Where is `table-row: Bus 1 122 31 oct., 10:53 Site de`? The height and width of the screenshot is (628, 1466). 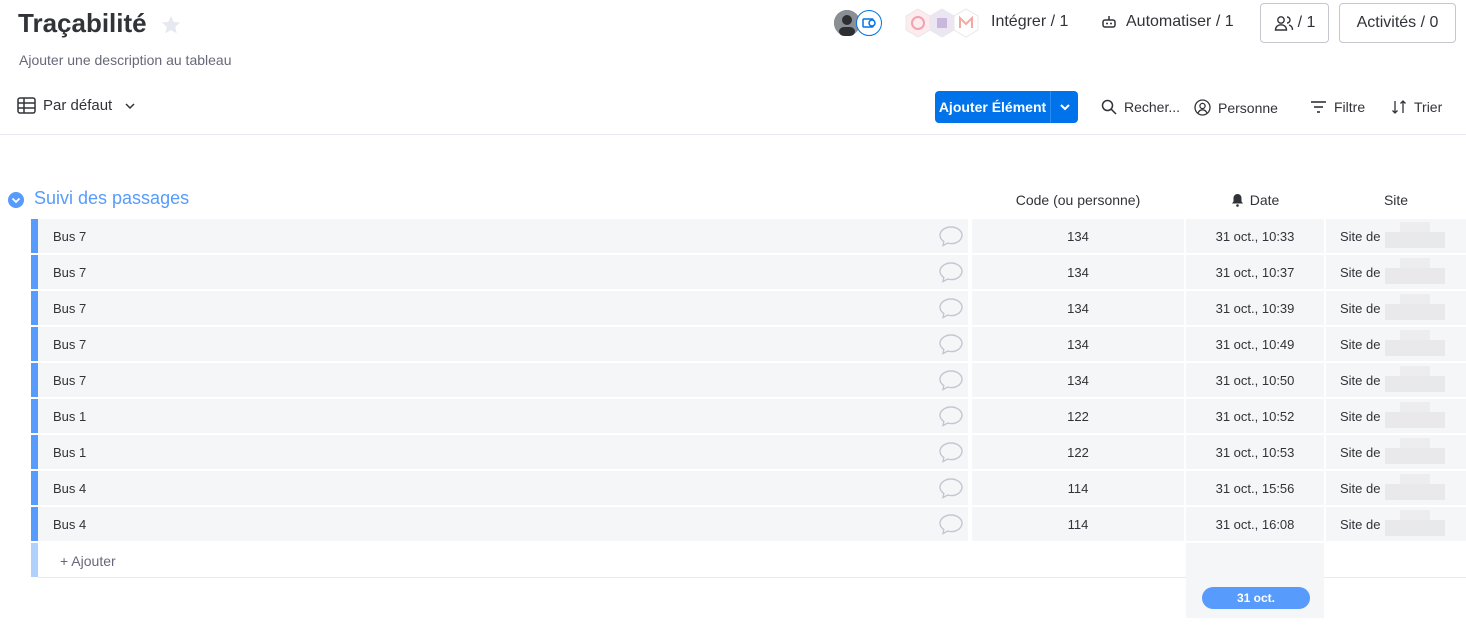 table-row: Bus 1 122 31 oct., 10:53 Site de is located at coordinates (748, 452).